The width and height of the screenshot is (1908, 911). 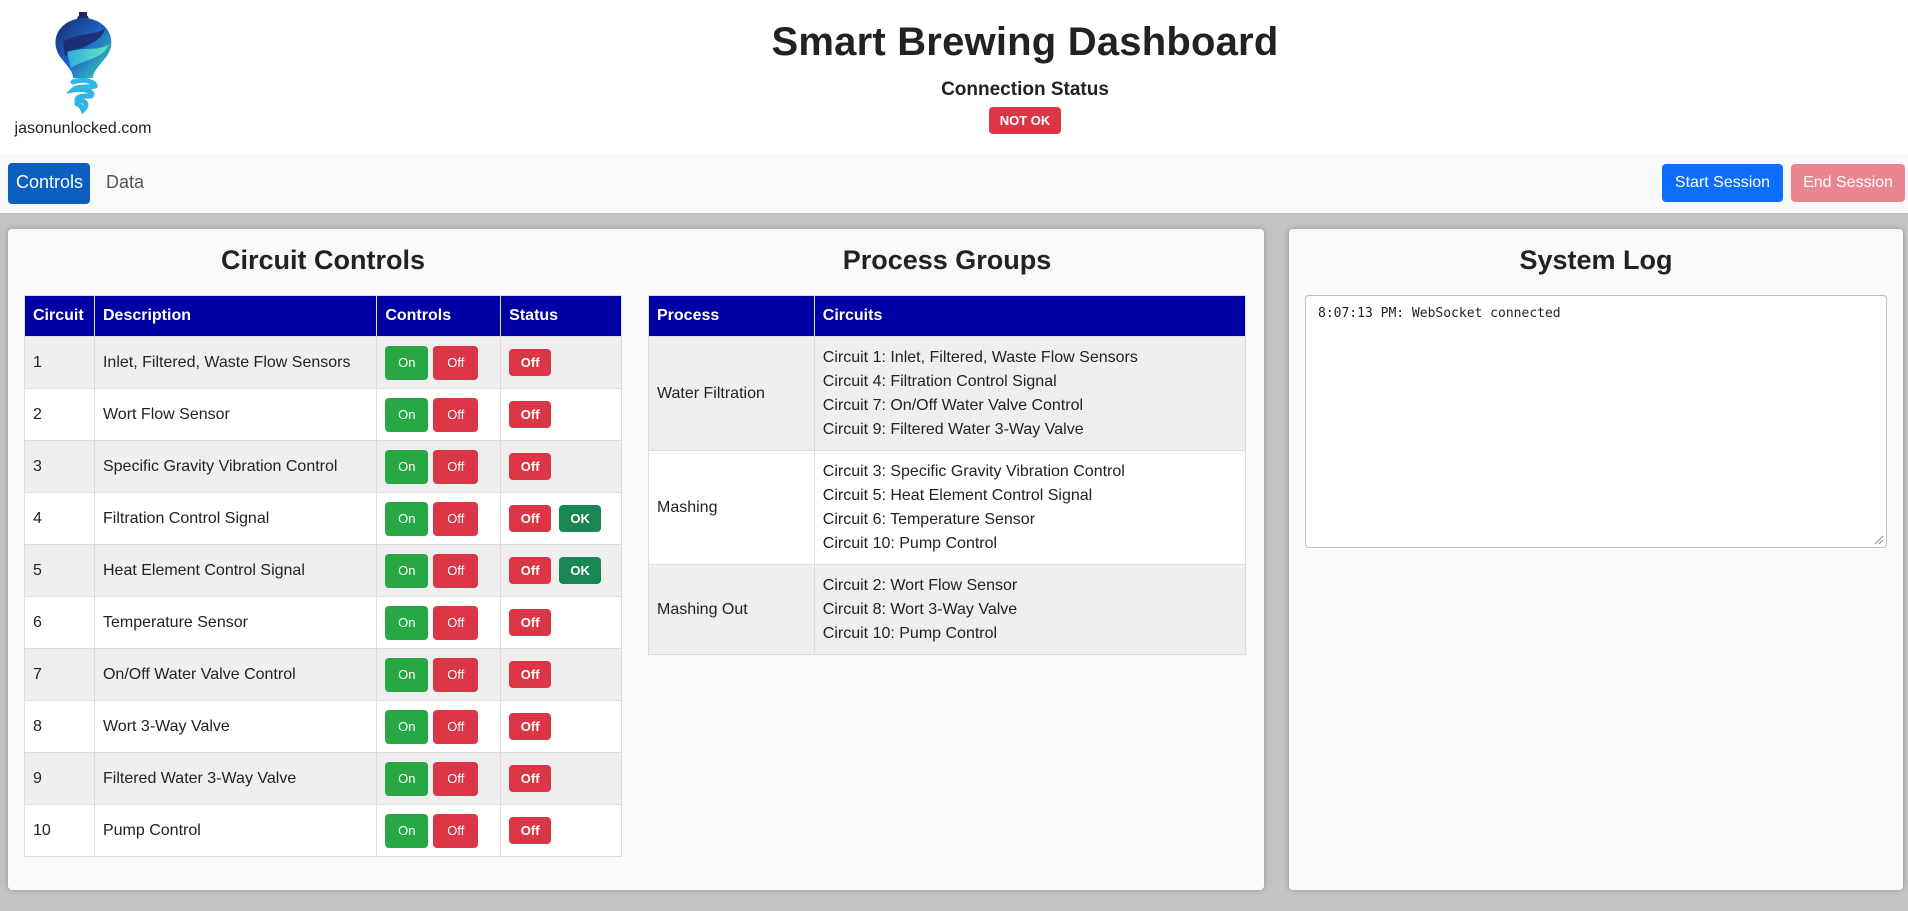 What do you see at coordinates (939, 381) in the screenshot?
I see `process-circuit-line: Circuit 4: Filtration Control Signal` at bounding box center [939, 381].